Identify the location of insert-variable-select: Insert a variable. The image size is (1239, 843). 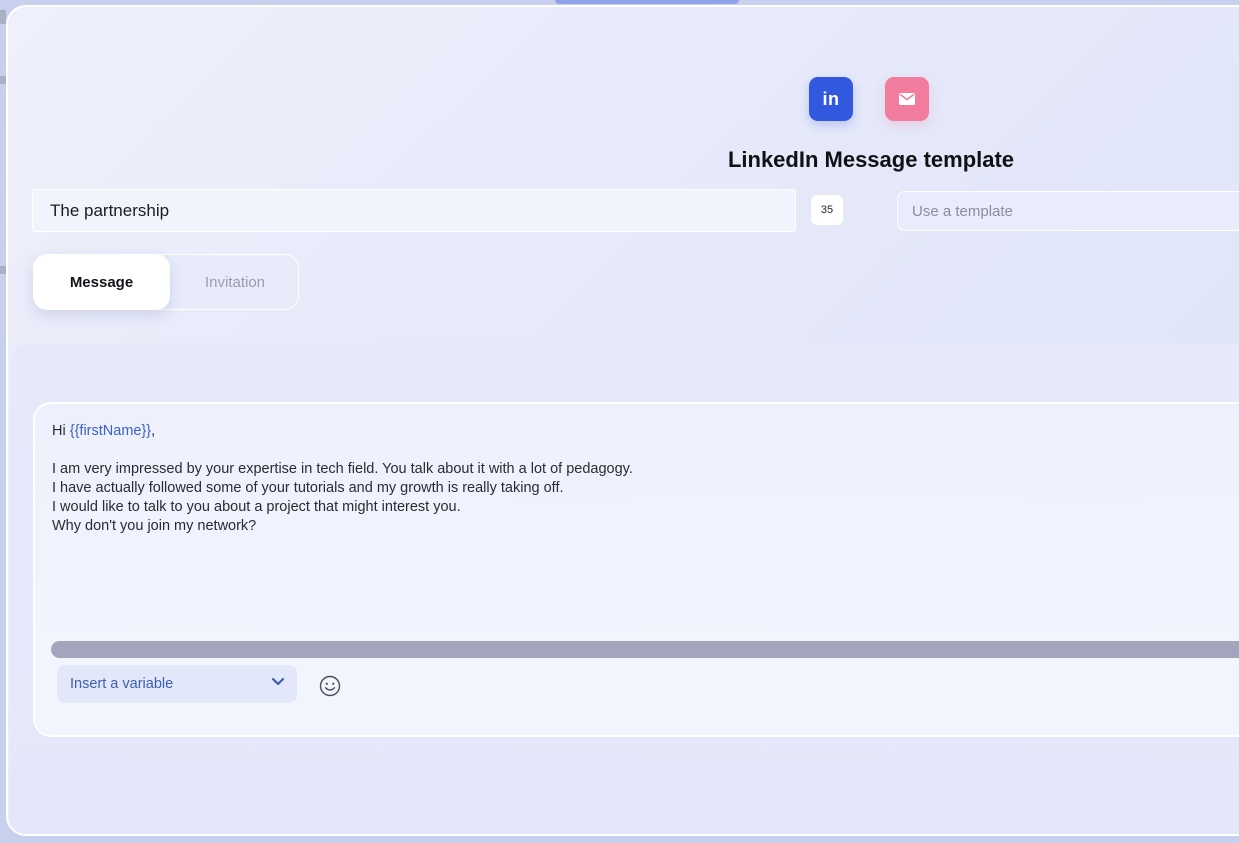
(177, 684).